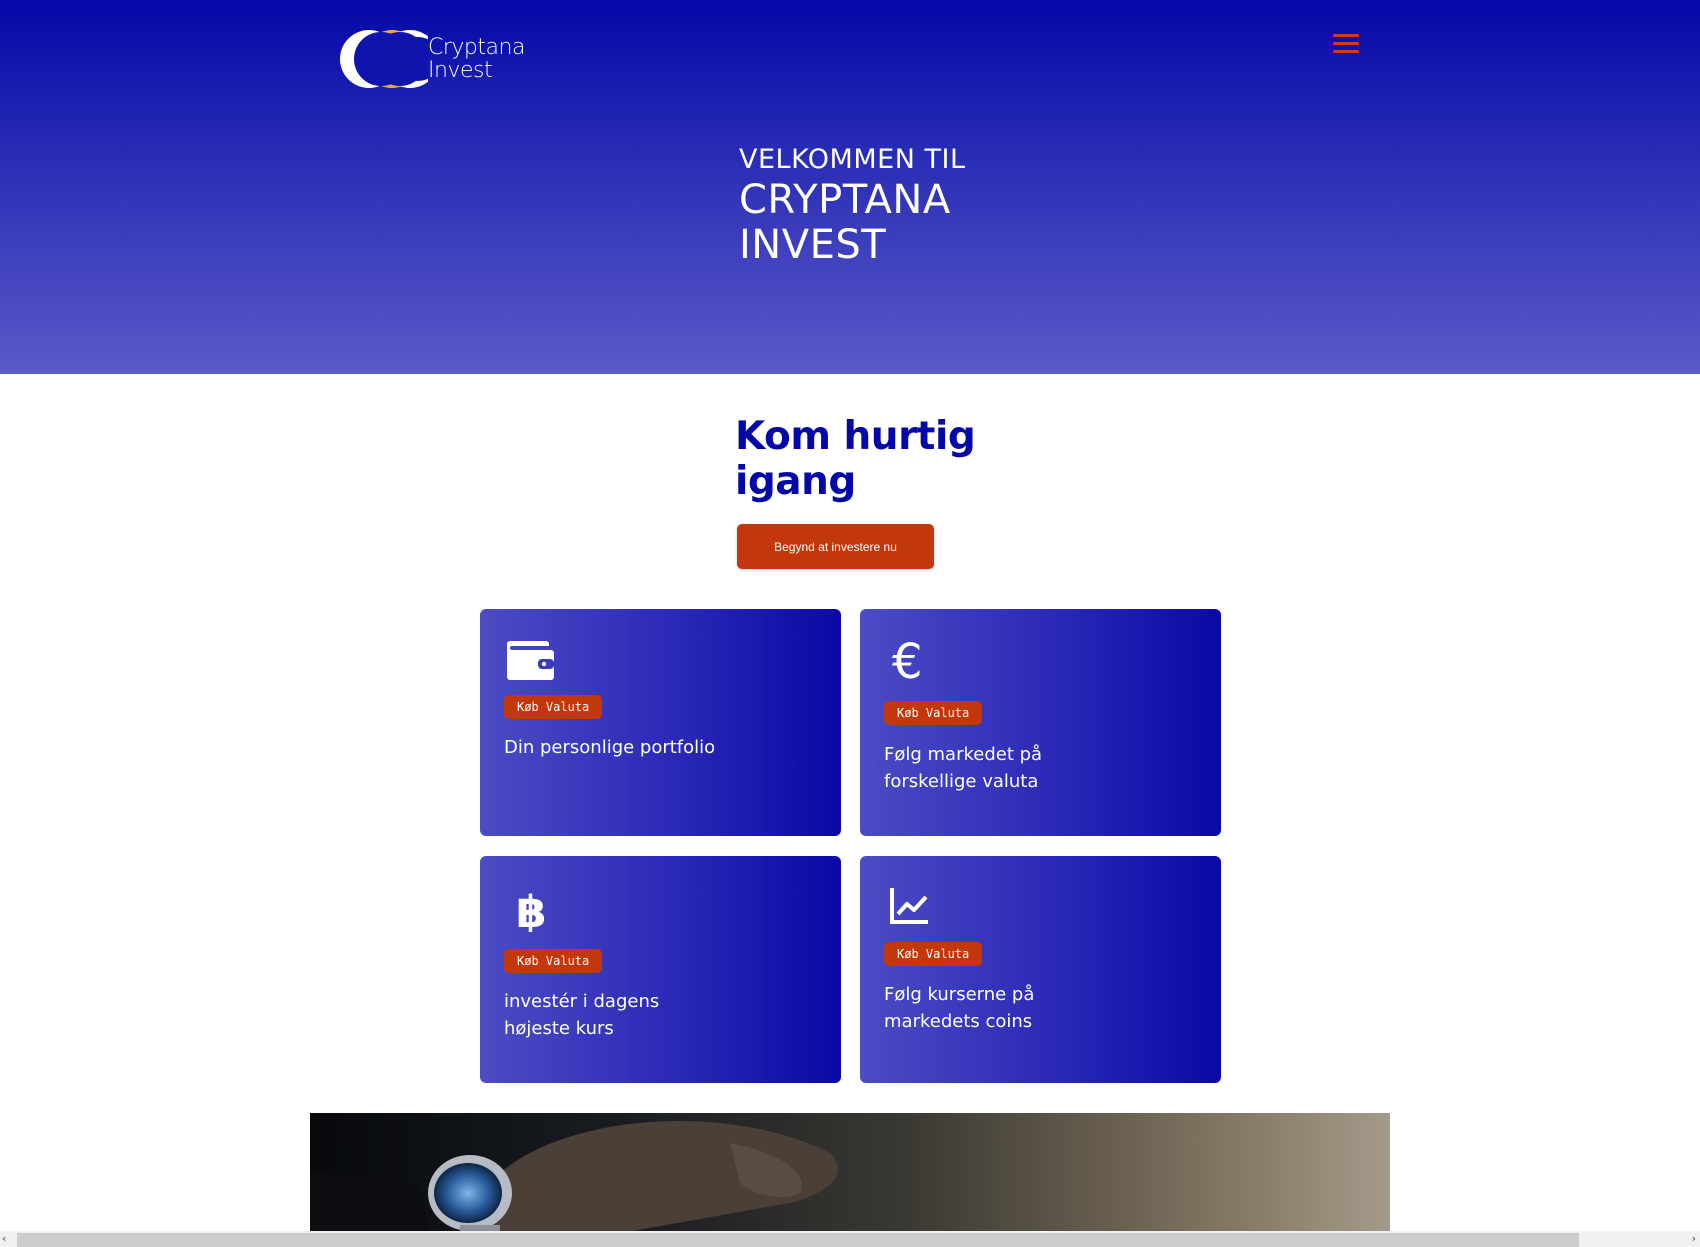  I want to click on logo-wordmark: Cryptana Invest, so click(476, 59).